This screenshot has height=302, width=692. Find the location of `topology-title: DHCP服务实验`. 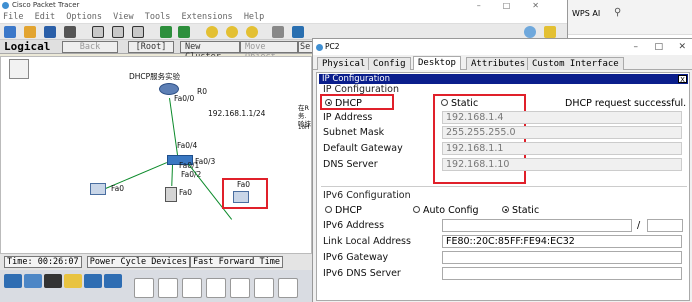

topology-title: DHCP服务实验 is located at coordinates (155, 76).